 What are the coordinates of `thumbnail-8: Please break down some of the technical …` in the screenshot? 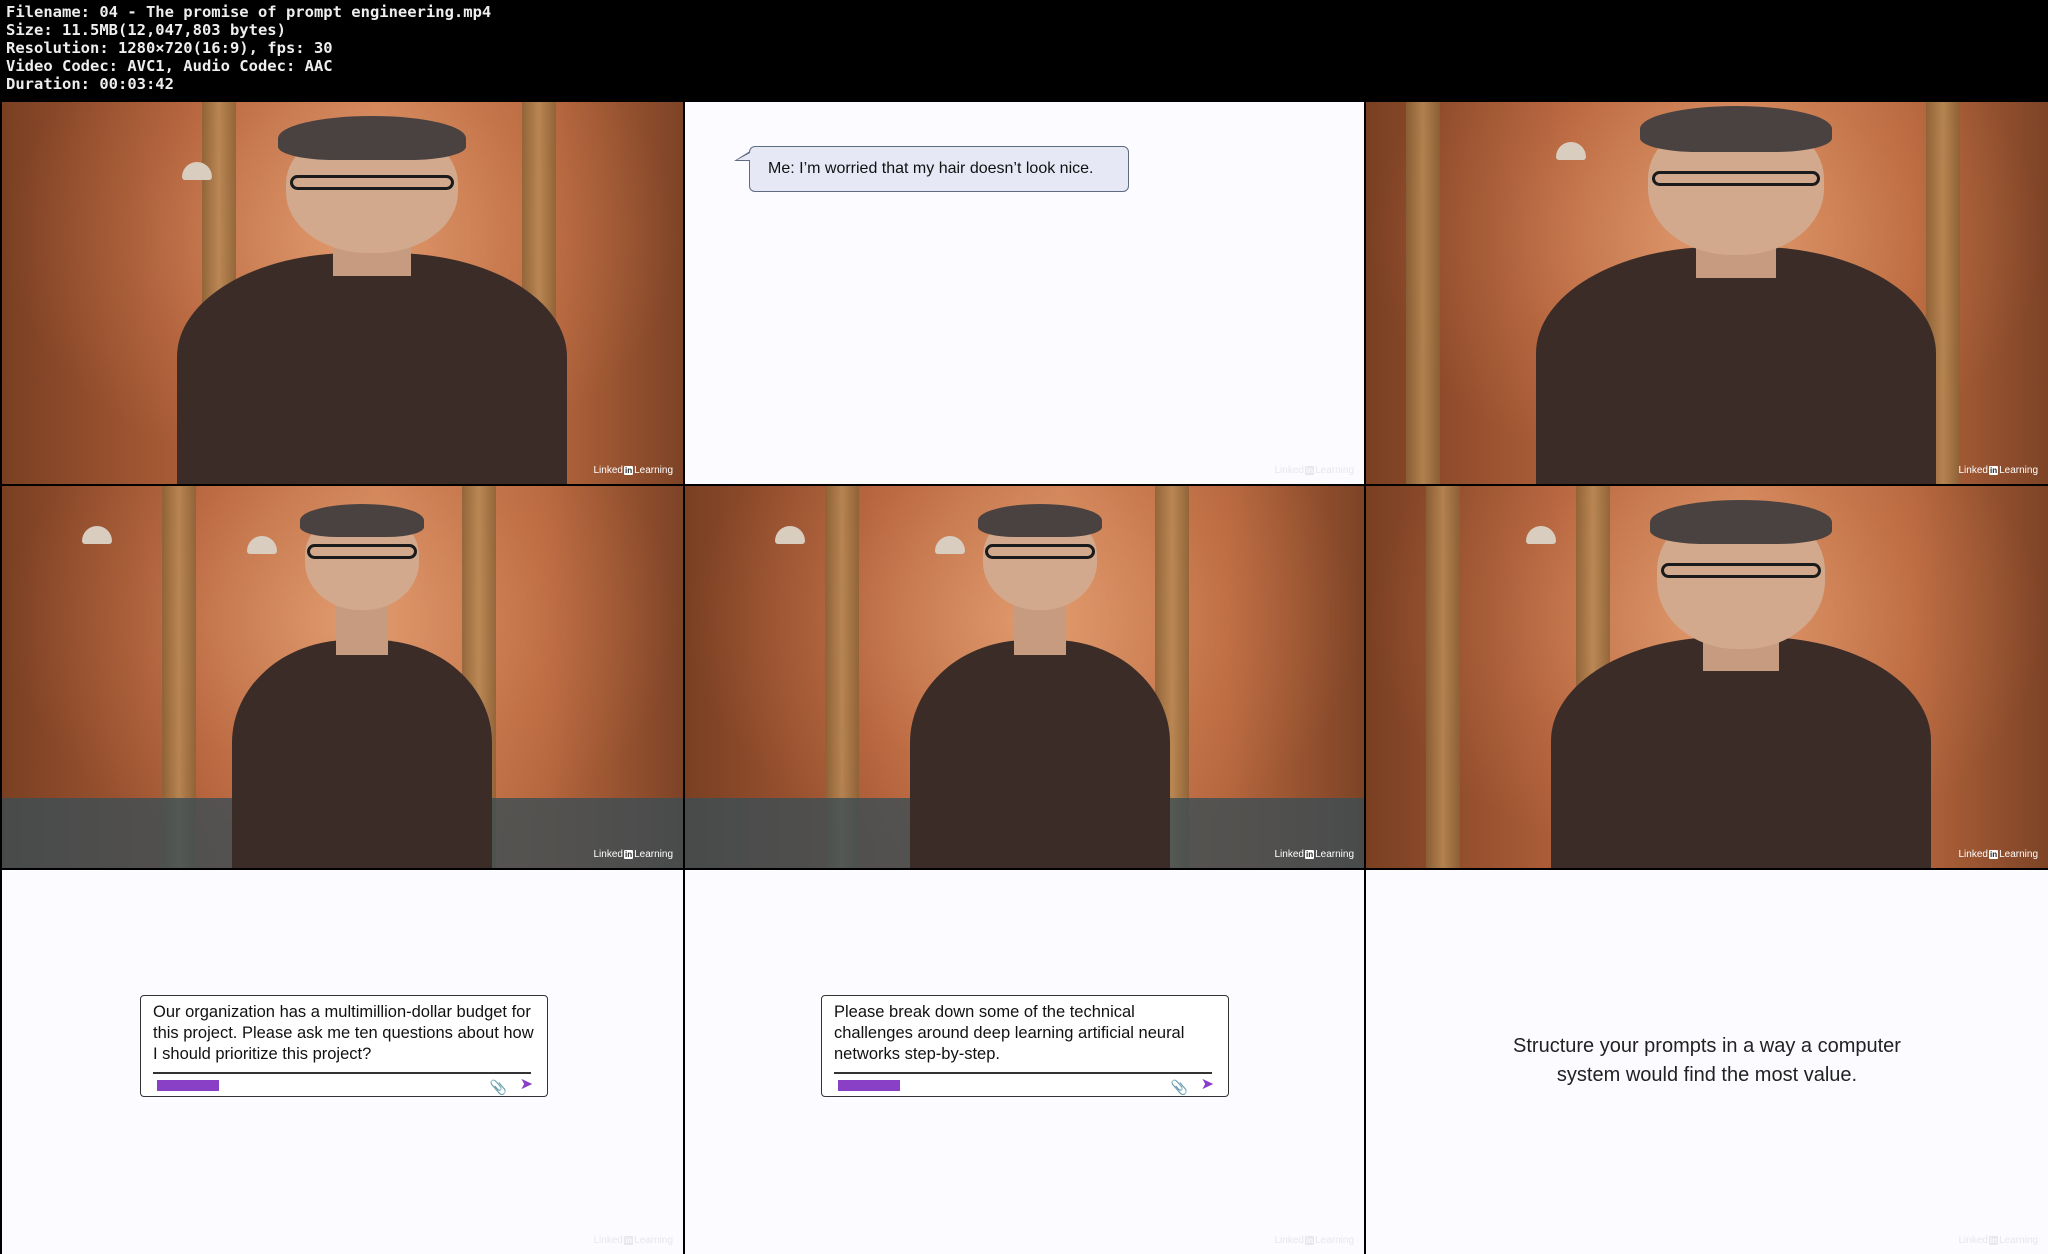 It's located at (1024, 1062).